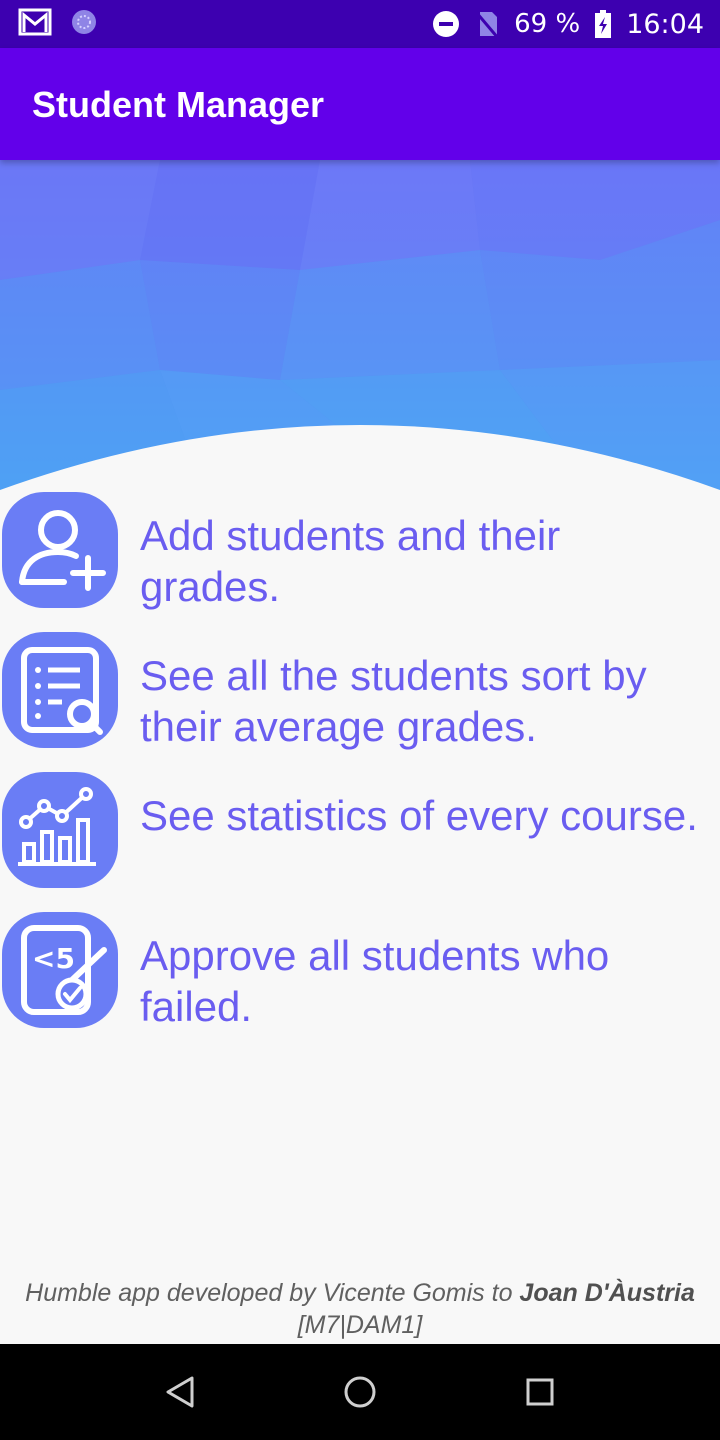  I want to click on battery-charging-icon, so click(603, 24).